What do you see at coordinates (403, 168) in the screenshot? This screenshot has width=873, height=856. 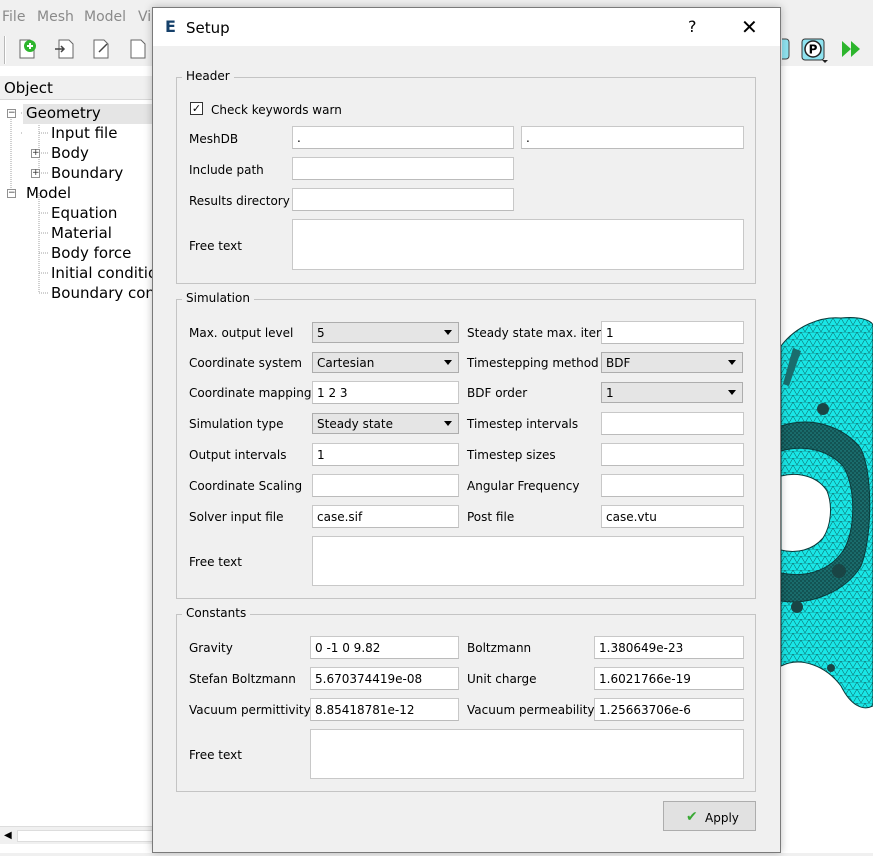 I see `include-path-field` at bounding box center [403, 168].